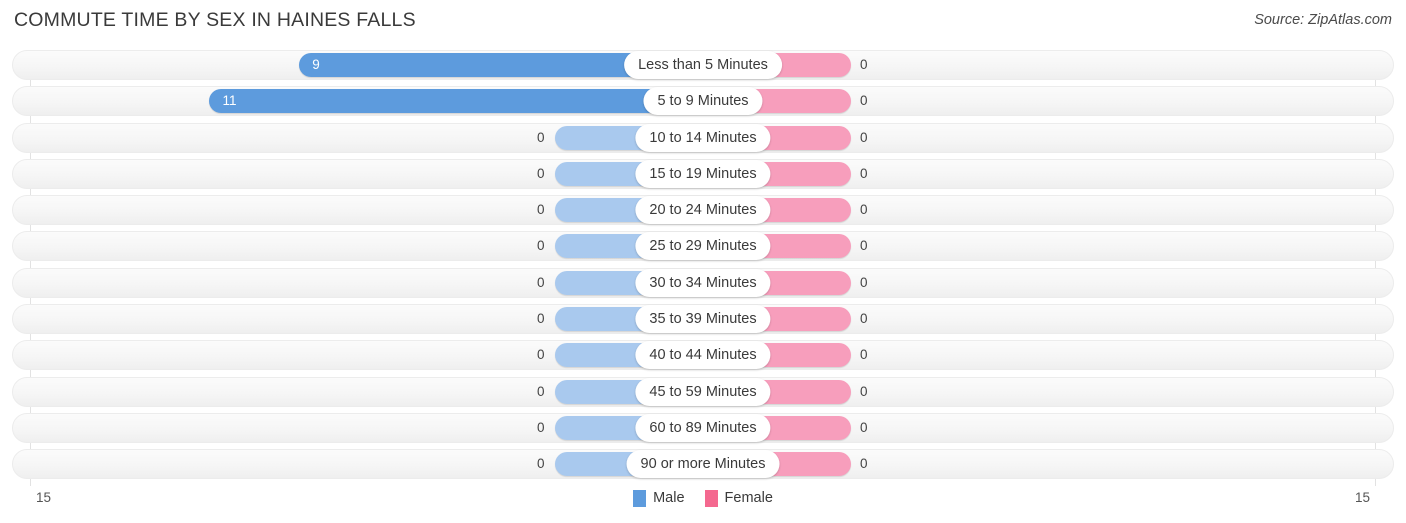  I want to click on category-label: 90 or more Minutes, so click(703, 464).